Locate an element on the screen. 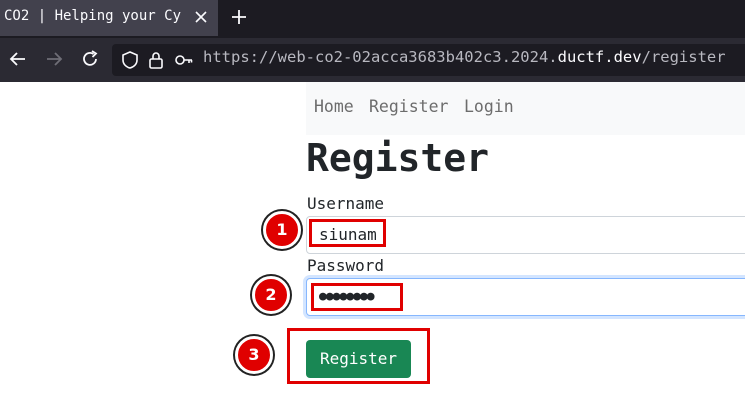 The width and height of the screenshot is (745, 395). browser-tab: CO2 | Helping your Cy is located at coordinates (109, 18).